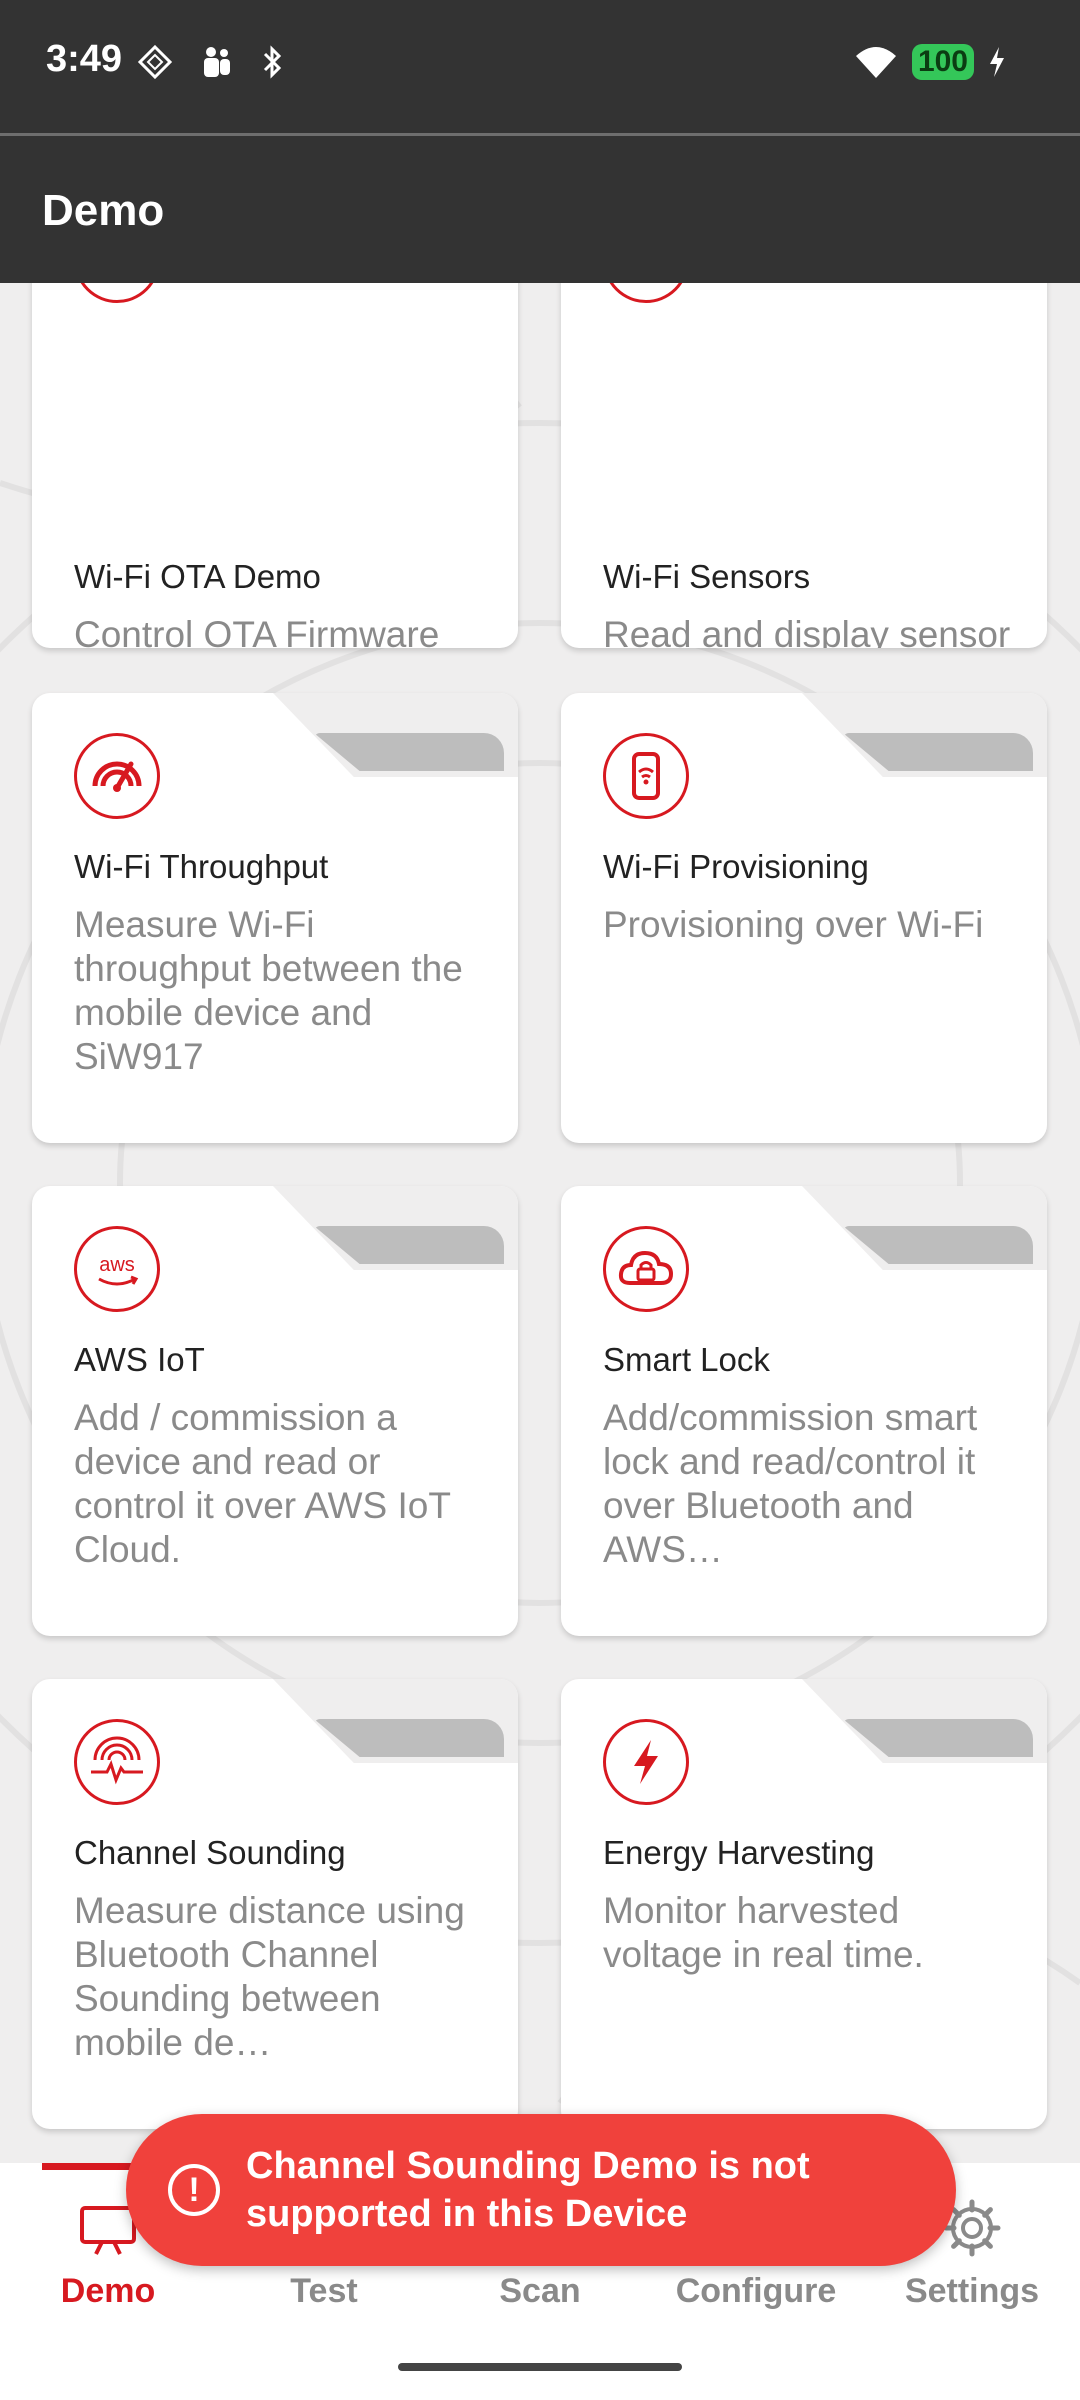 This screenshot has height=2400, width=1080. I want to click on nav-label: Scan, so click(540, 2291).